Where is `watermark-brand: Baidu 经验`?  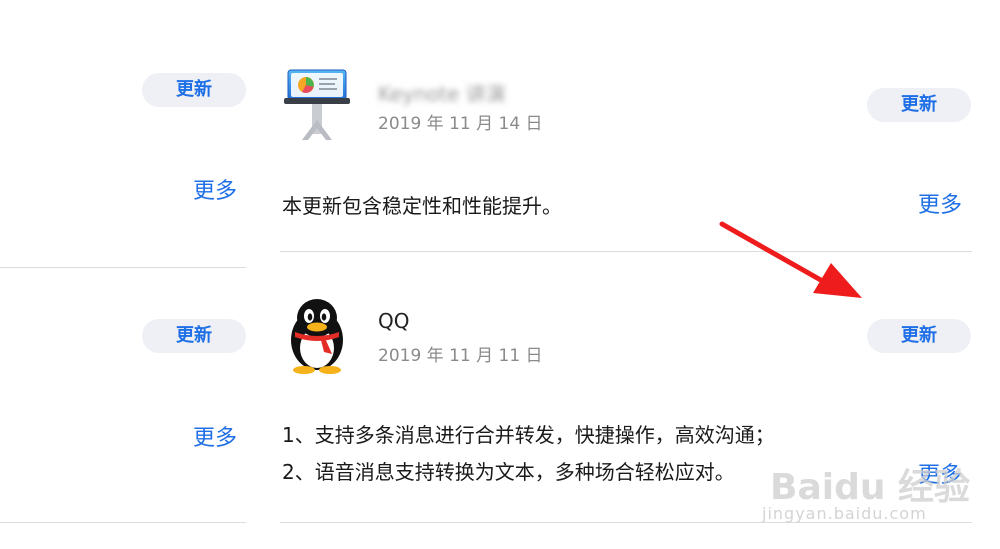
watermark-brand: Baidu 经验 is located at coordinates (870, 487).